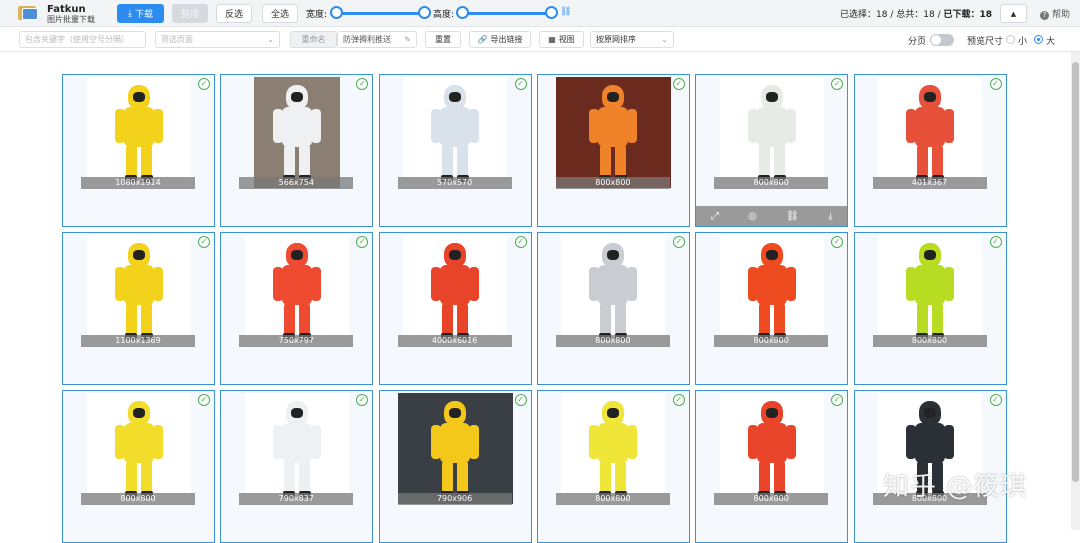 This screenshot has width=1080, height=543. What do you see at coordinates (270, 39) in the screenshot?
I see `chevron-down-icon: ⌄` at bounding box center [270, 39].